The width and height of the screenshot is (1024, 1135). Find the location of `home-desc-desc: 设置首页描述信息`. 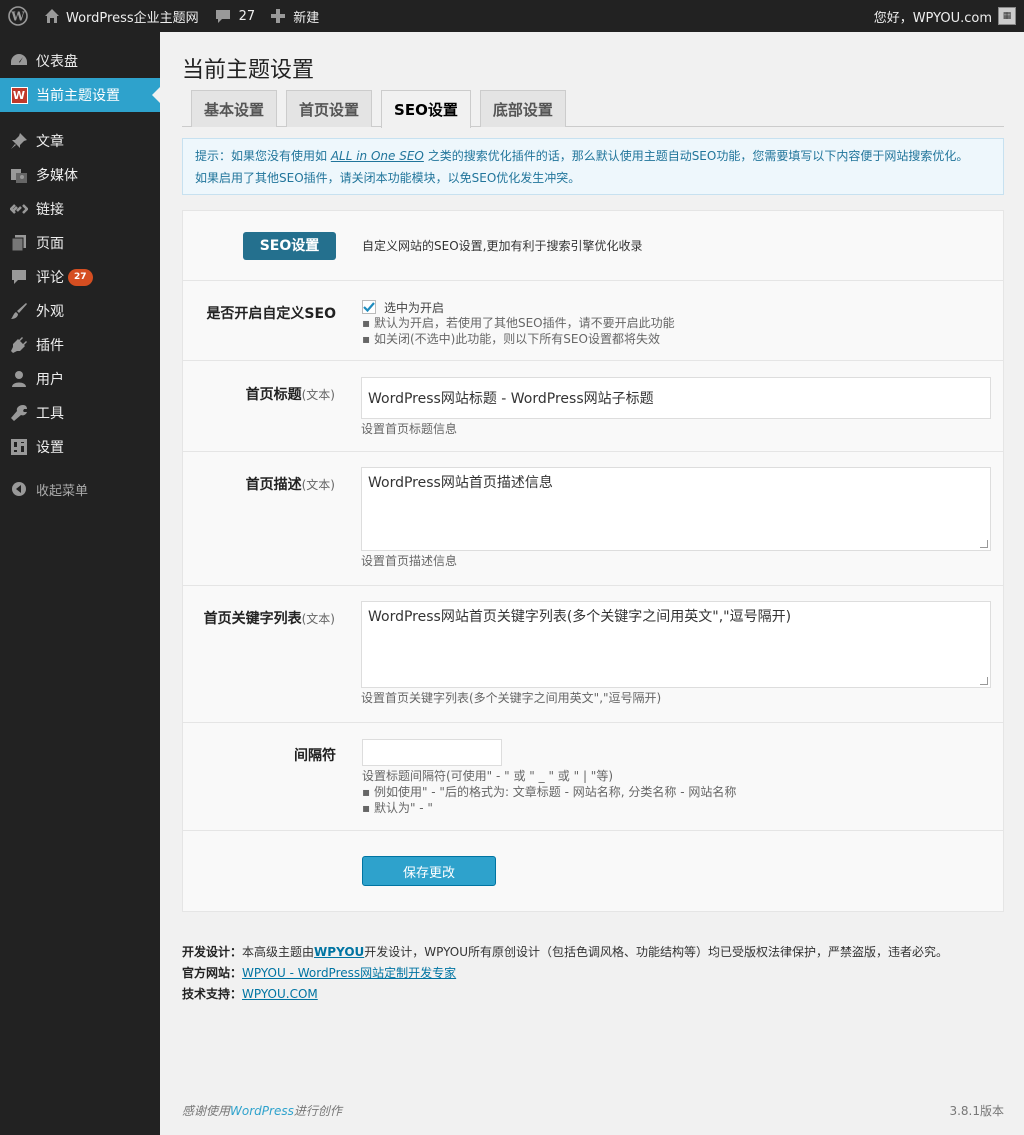

home-desc-desc: 设置首页描述信息 is located at coordinates (409, 561).